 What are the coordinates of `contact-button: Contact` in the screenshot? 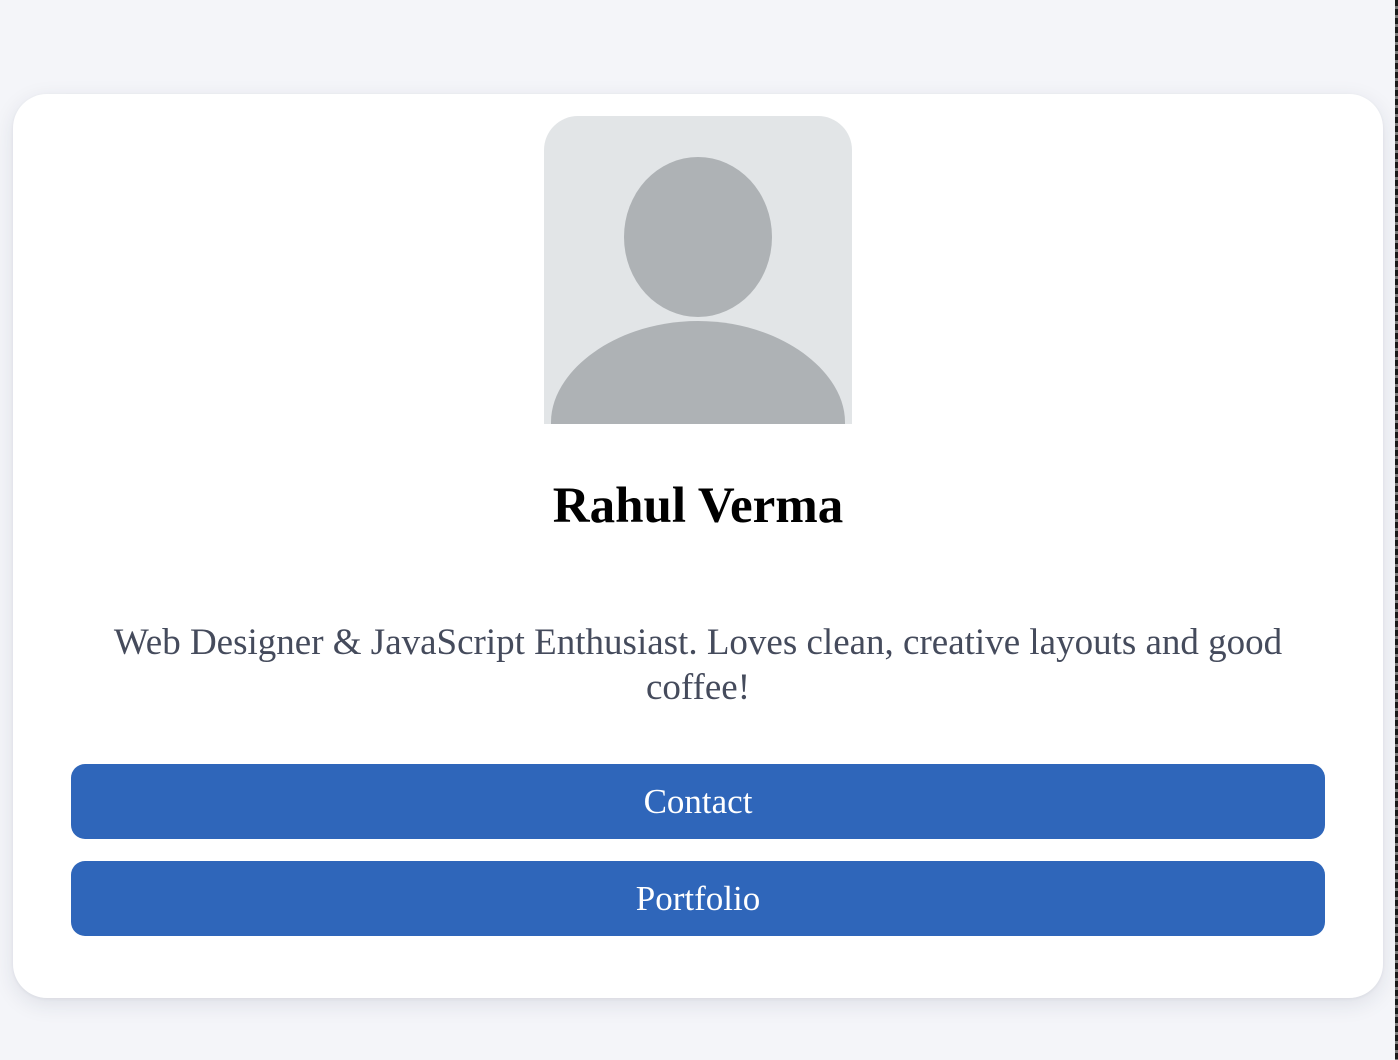 It's located at (698, 801).